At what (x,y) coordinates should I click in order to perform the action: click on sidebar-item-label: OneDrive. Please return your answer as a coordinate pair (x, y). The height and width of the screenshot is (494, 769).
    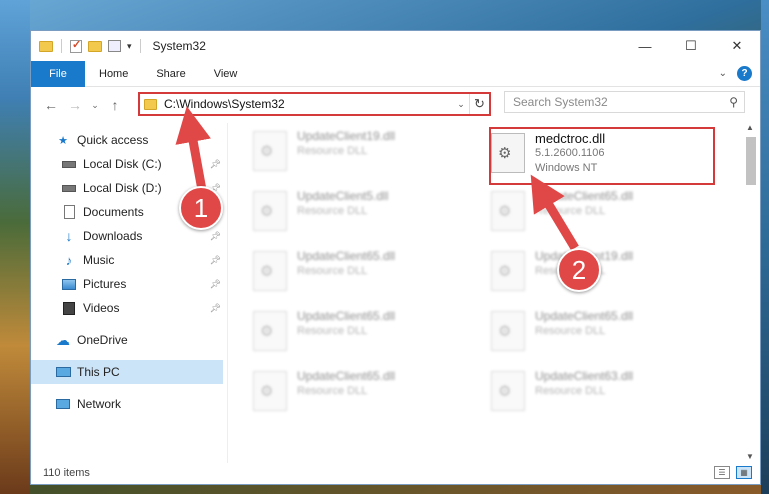
    Looking at the image, I should click on (102, 340).